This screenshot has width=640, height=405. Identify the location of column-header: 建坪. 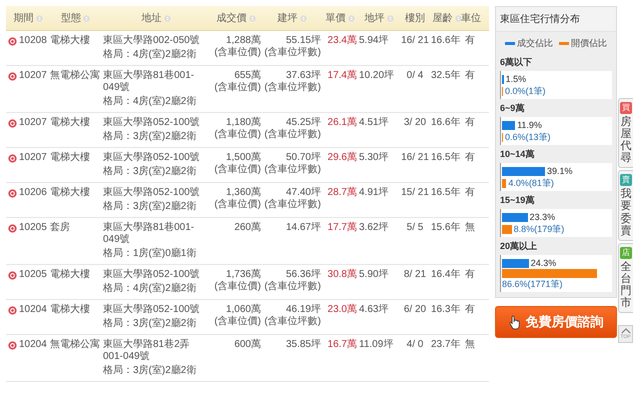
(292, 18).